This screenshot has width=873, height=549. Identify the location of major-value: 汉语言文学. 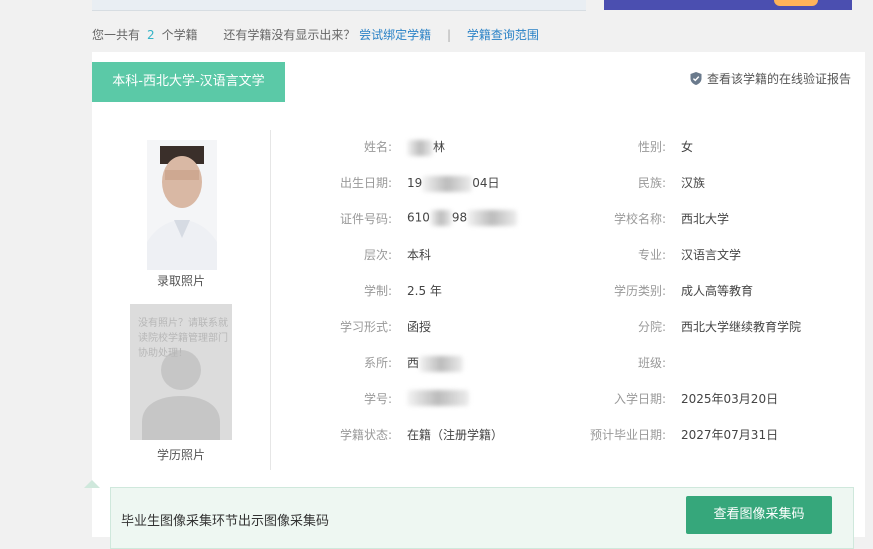
(711, 255).